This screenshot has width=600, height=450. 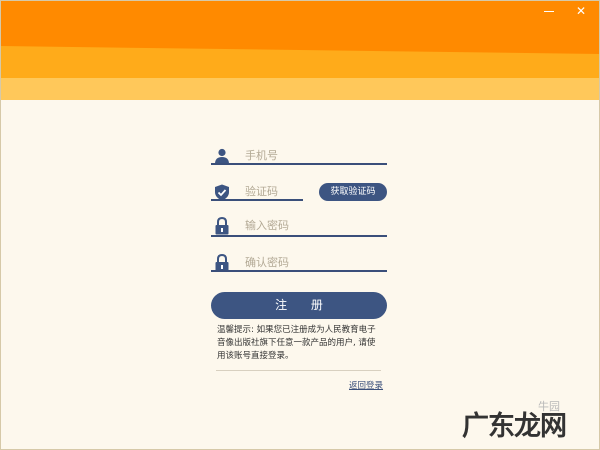 I want to click on watermark-secondary: 牛园, so click(x=549, y=406).